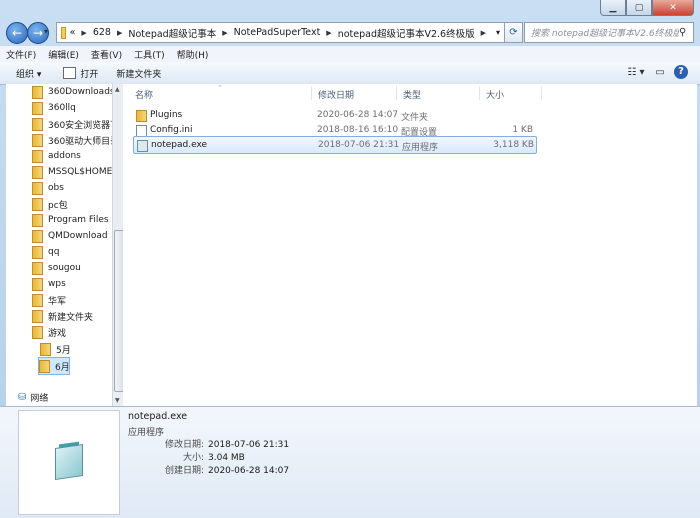 The width and height of the screenshot is (700, 518). What do you see at coordinates (72, 140) in the screenshot?
I see `tree-item: 360驱动大师目录` at bounding box center [72, 140].